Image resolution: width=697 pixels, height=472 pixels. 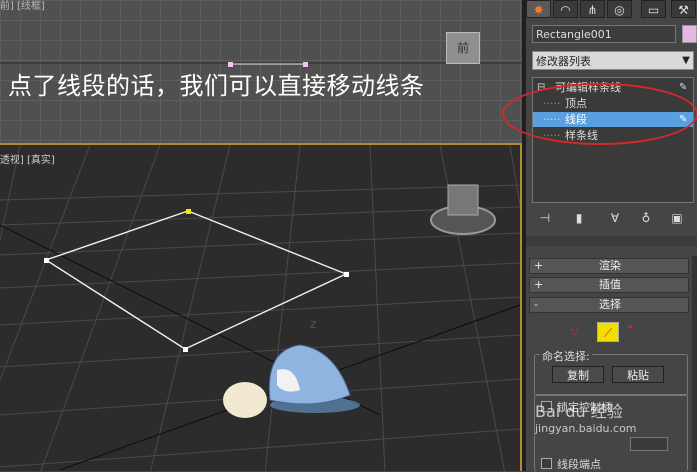 What do you see at coordinates (633, 332) in the screenshot?
I see `spline-mode-icon: ⌃` at bounding box center [633, 332].